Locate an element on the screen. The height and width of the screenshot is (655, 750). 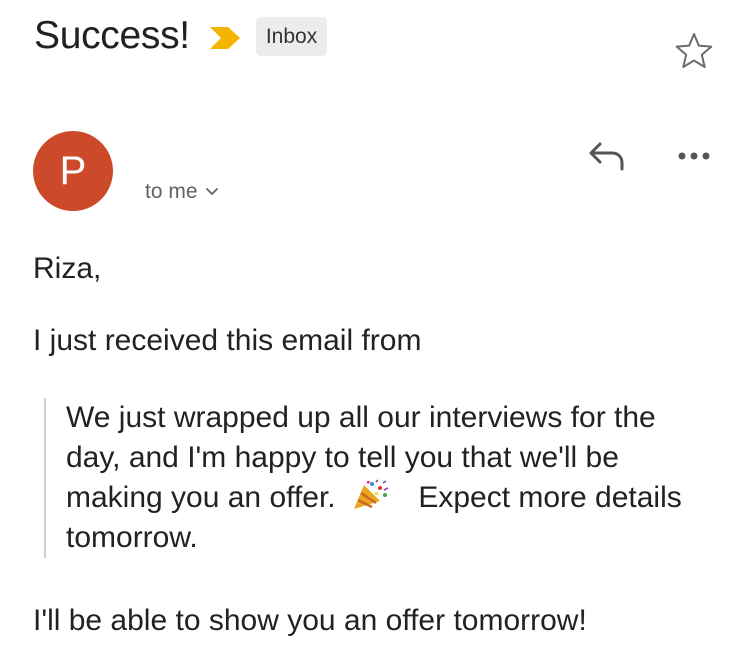
subject-row: Success! Inbox is located at coordinates (181, 36).